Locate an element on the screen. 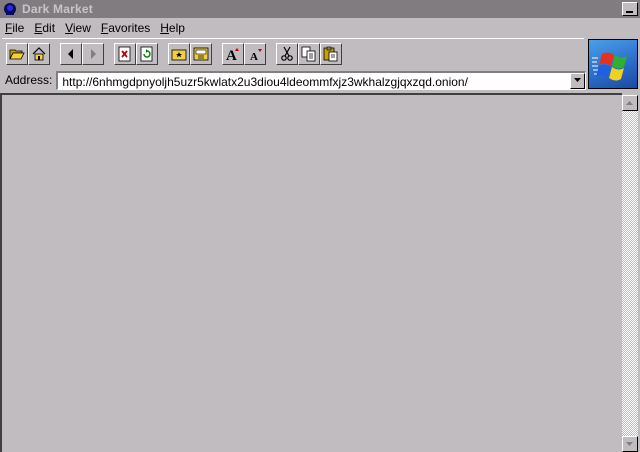  back-icon is located at coordinates (70, 53).